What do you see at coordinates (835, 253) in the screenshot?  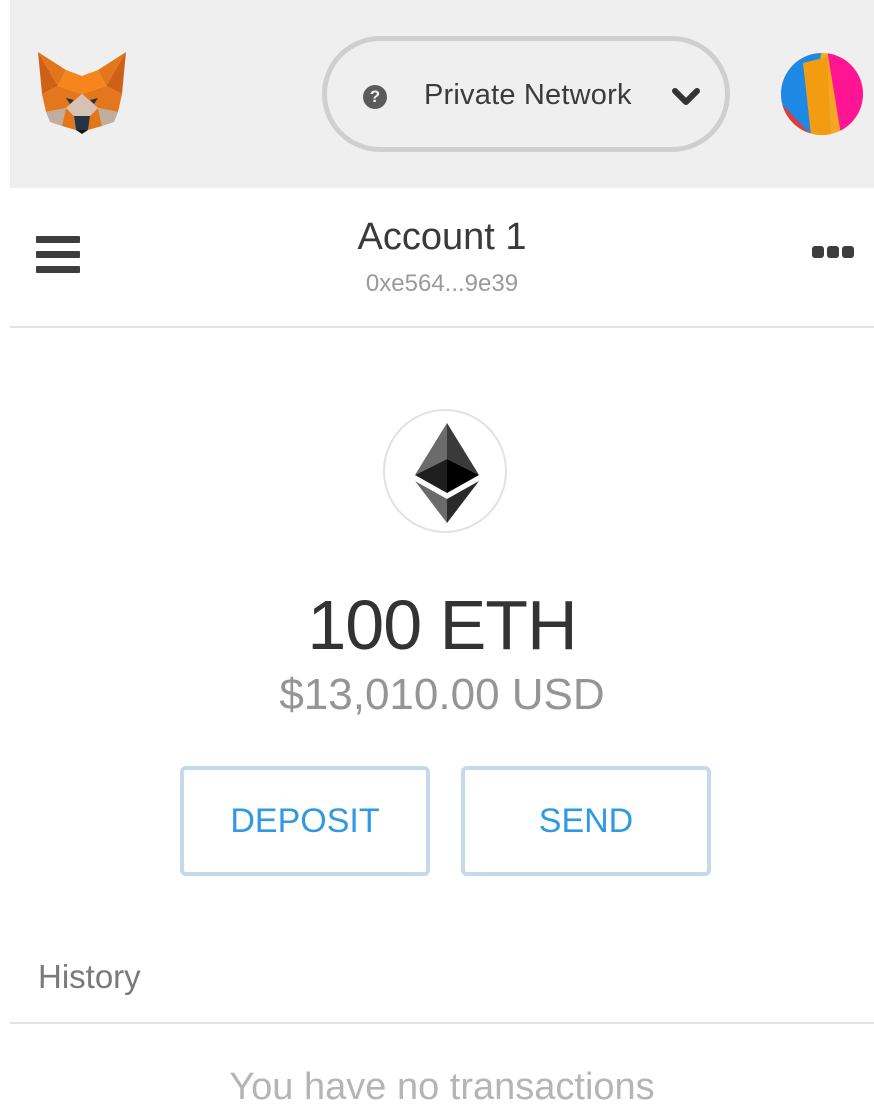 I see `more-dots-icon` at bounding box center [835, 253].